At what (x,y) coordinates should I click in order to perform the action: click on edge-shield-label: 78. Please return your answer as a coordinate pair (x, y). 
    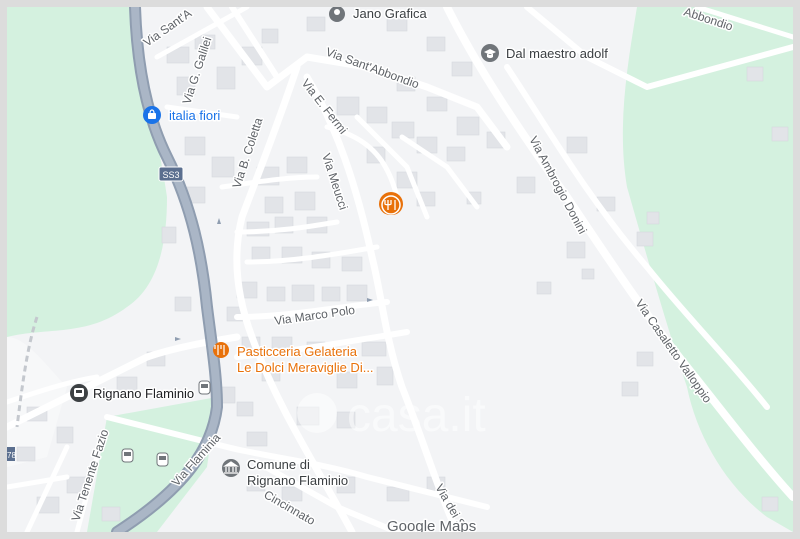
    Looking at the image, I should click on (11, 455).